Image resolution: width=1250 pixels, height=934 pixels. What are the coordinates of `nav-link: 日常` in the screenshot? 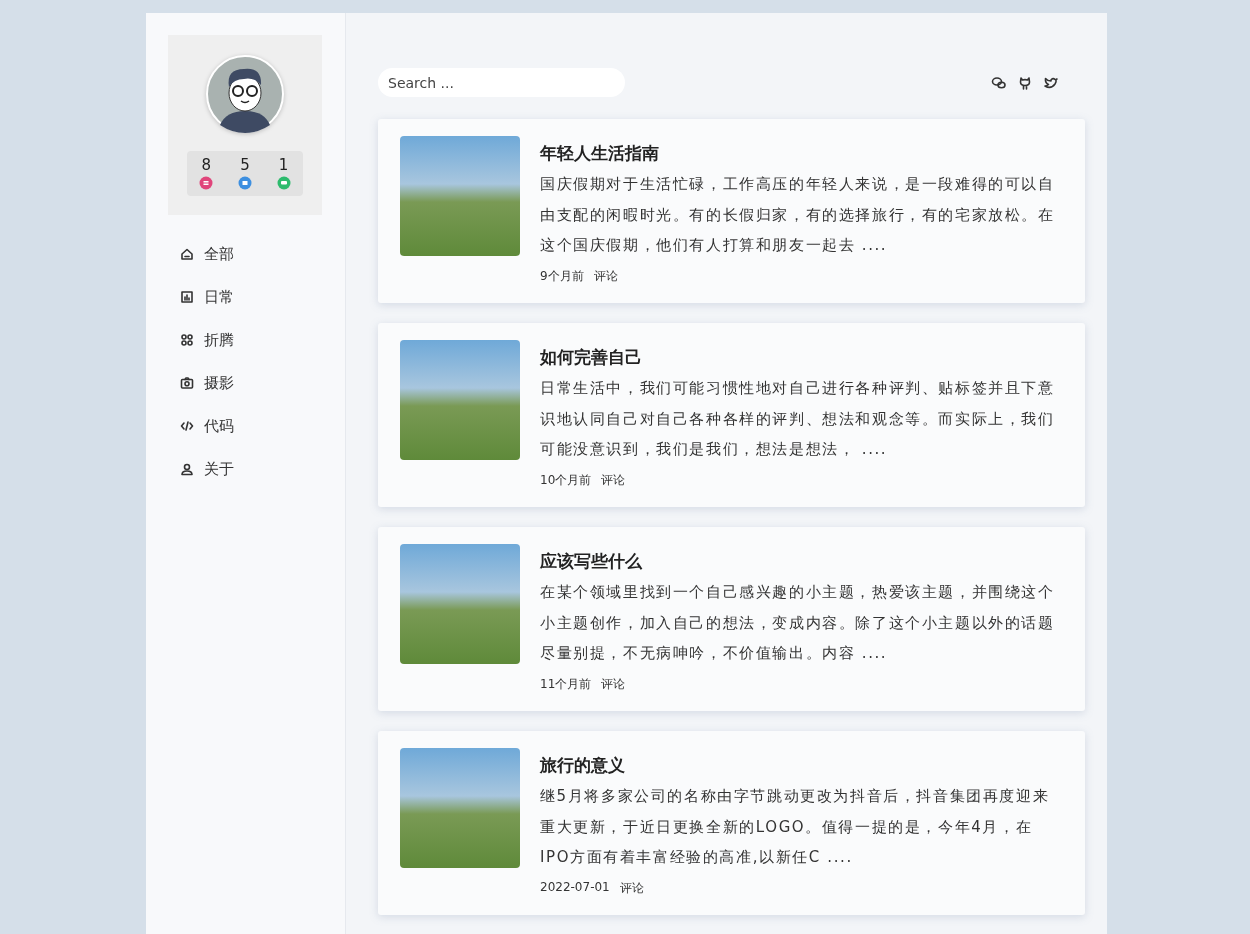 It's located at (207, 297).